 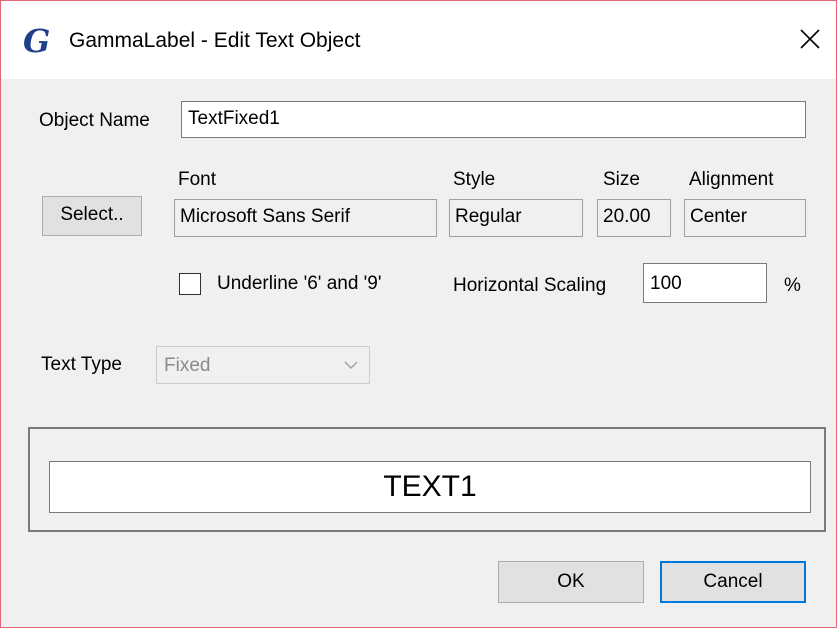 What do you see at coordinates (516, 218) in the screenshot?
I see `font-style-field: Regular` at bounding box center [516, 218].